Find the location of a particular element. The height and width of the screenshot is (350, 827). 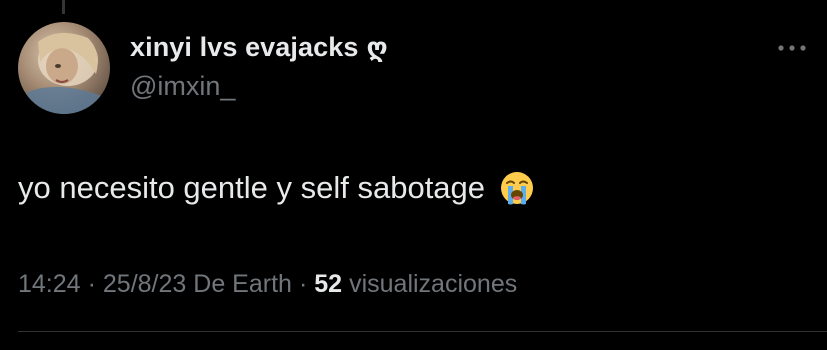

avatar is located at coordinates (64, 68).